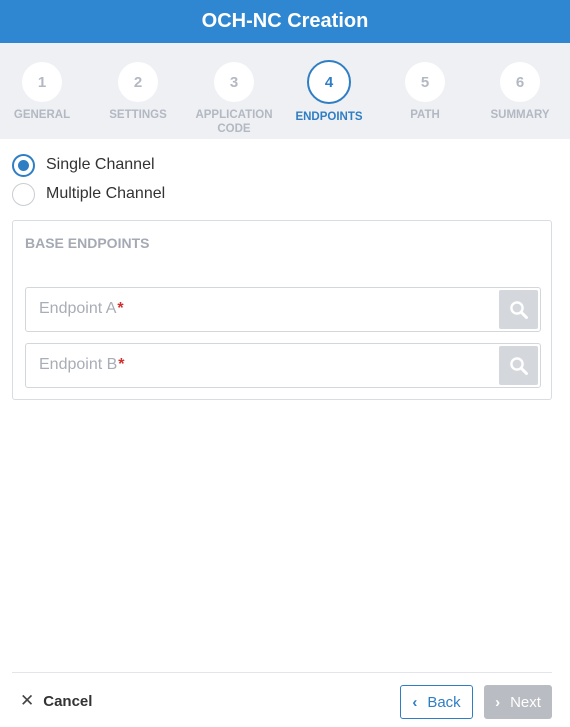  Describe the element at coordinates (329, 82) in the screenshot. I see `step-number: 4` at that location.